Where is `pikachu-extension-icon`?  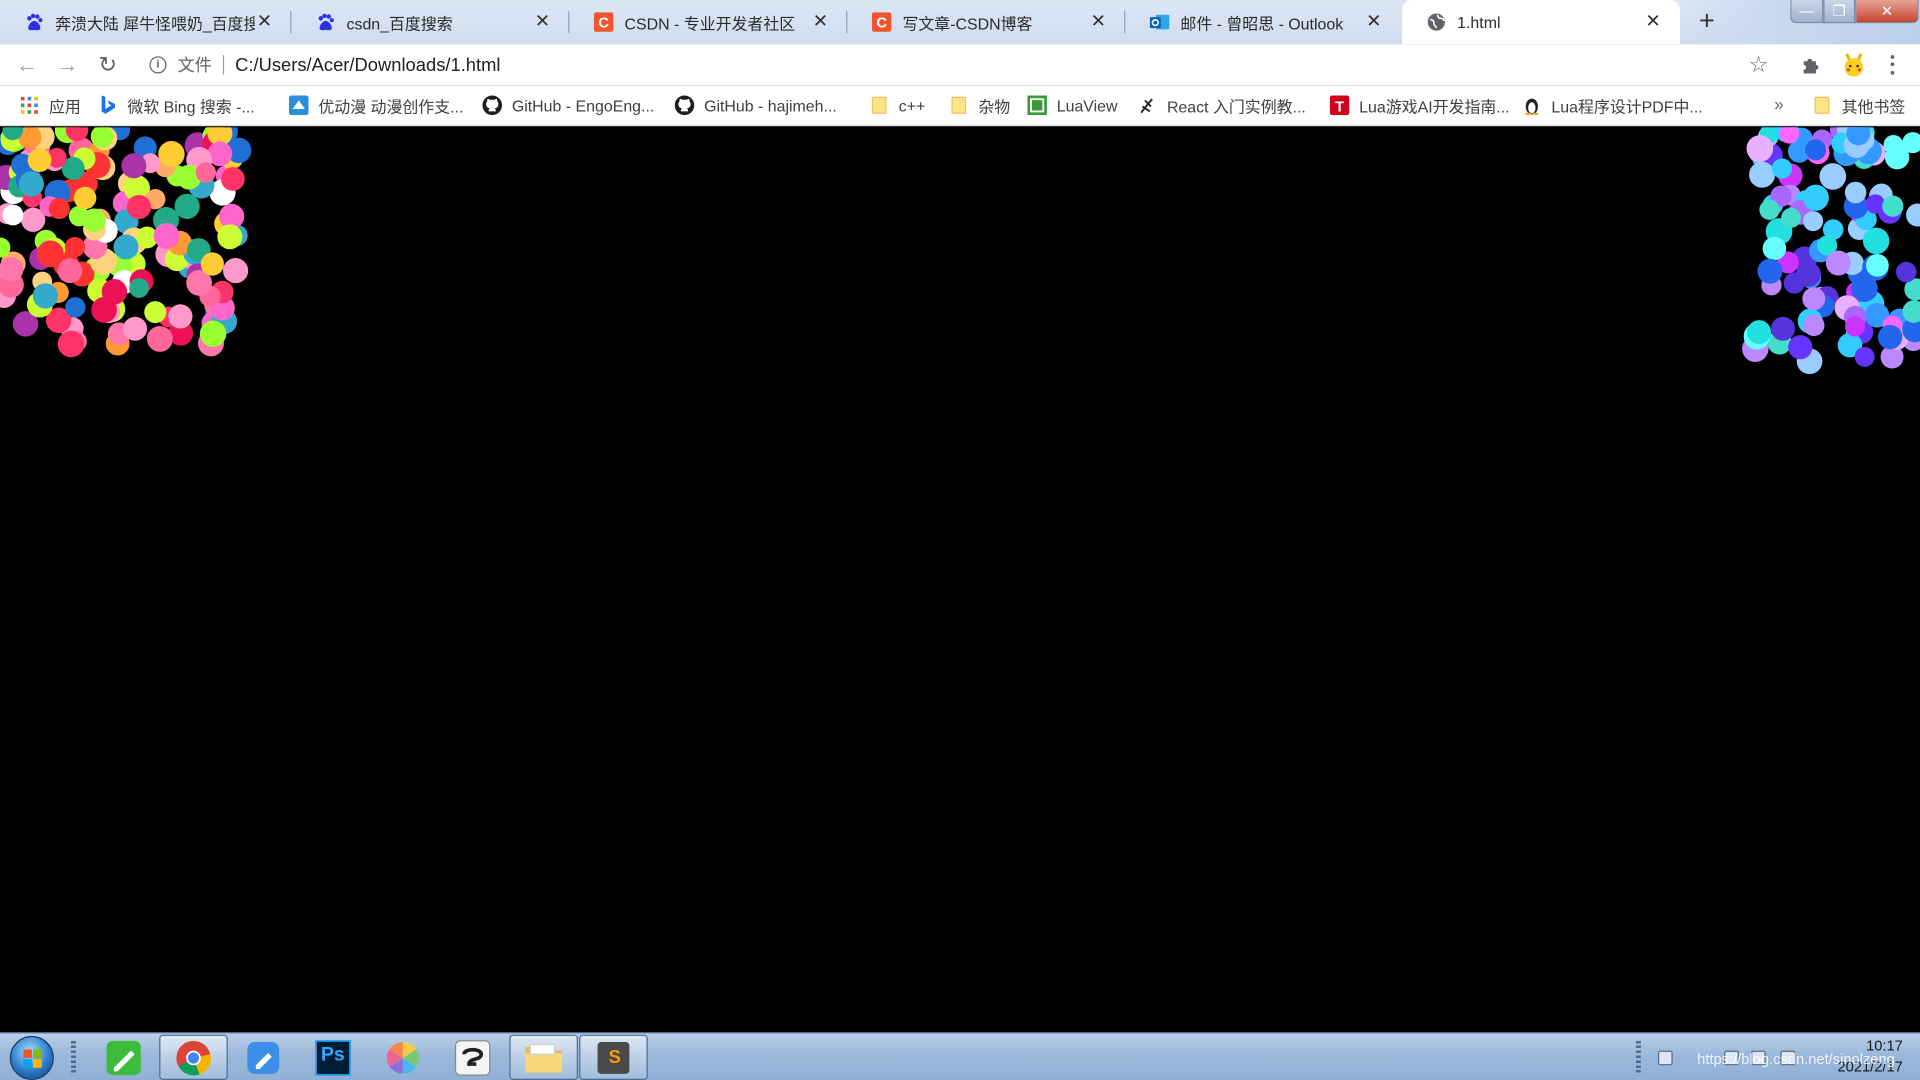 pikachu-extension-icon is located at coordinates (1853, 64).